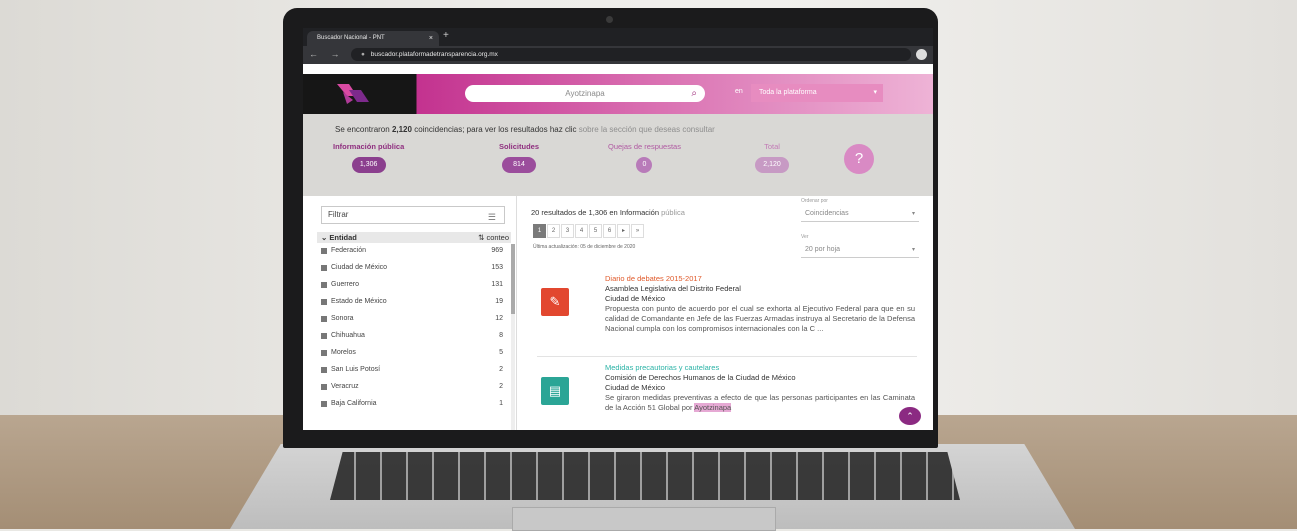 This screenshot has height=531, width=1297. What do you see at coordinates (519, 165) in the screenshot?
I see `category-count: 814` at bounding box center [519, 165].